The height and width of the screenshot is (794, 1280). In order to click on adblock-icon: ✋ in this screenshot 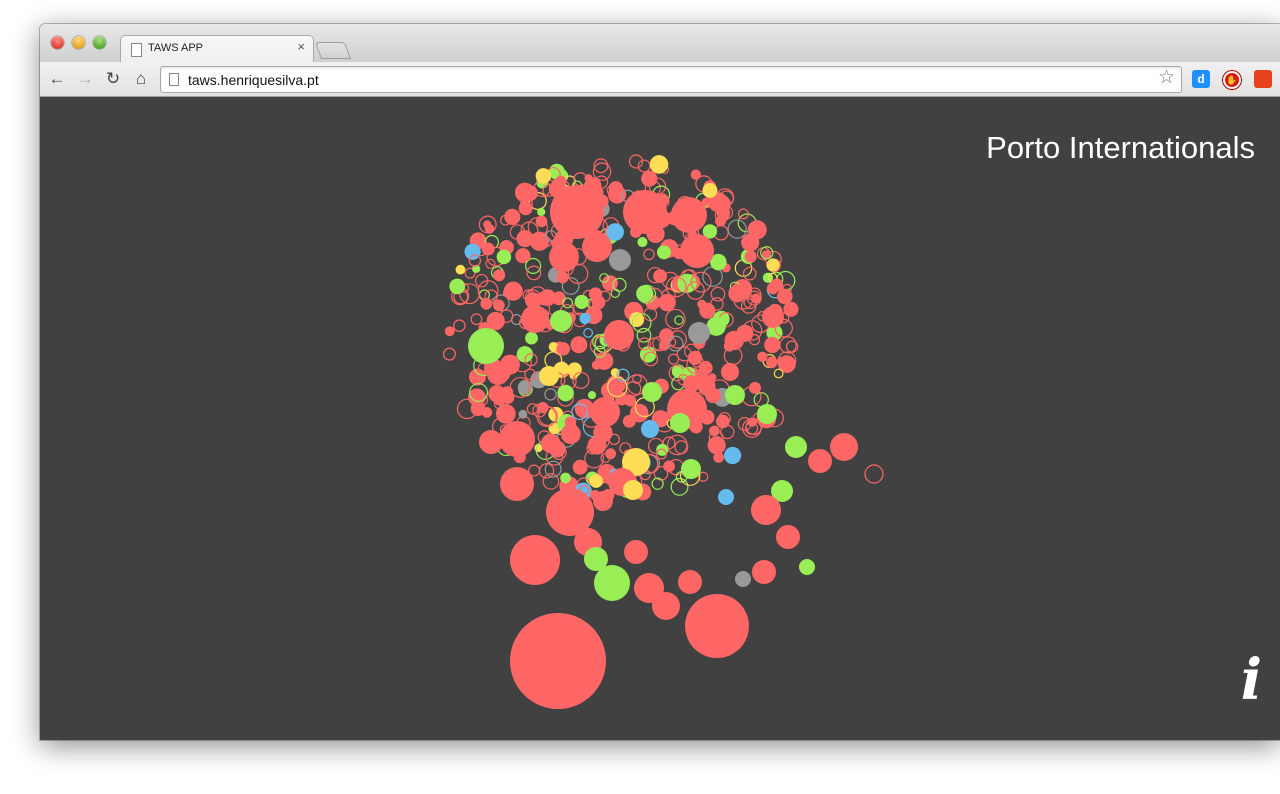, I will do `click(1232, 80)`.